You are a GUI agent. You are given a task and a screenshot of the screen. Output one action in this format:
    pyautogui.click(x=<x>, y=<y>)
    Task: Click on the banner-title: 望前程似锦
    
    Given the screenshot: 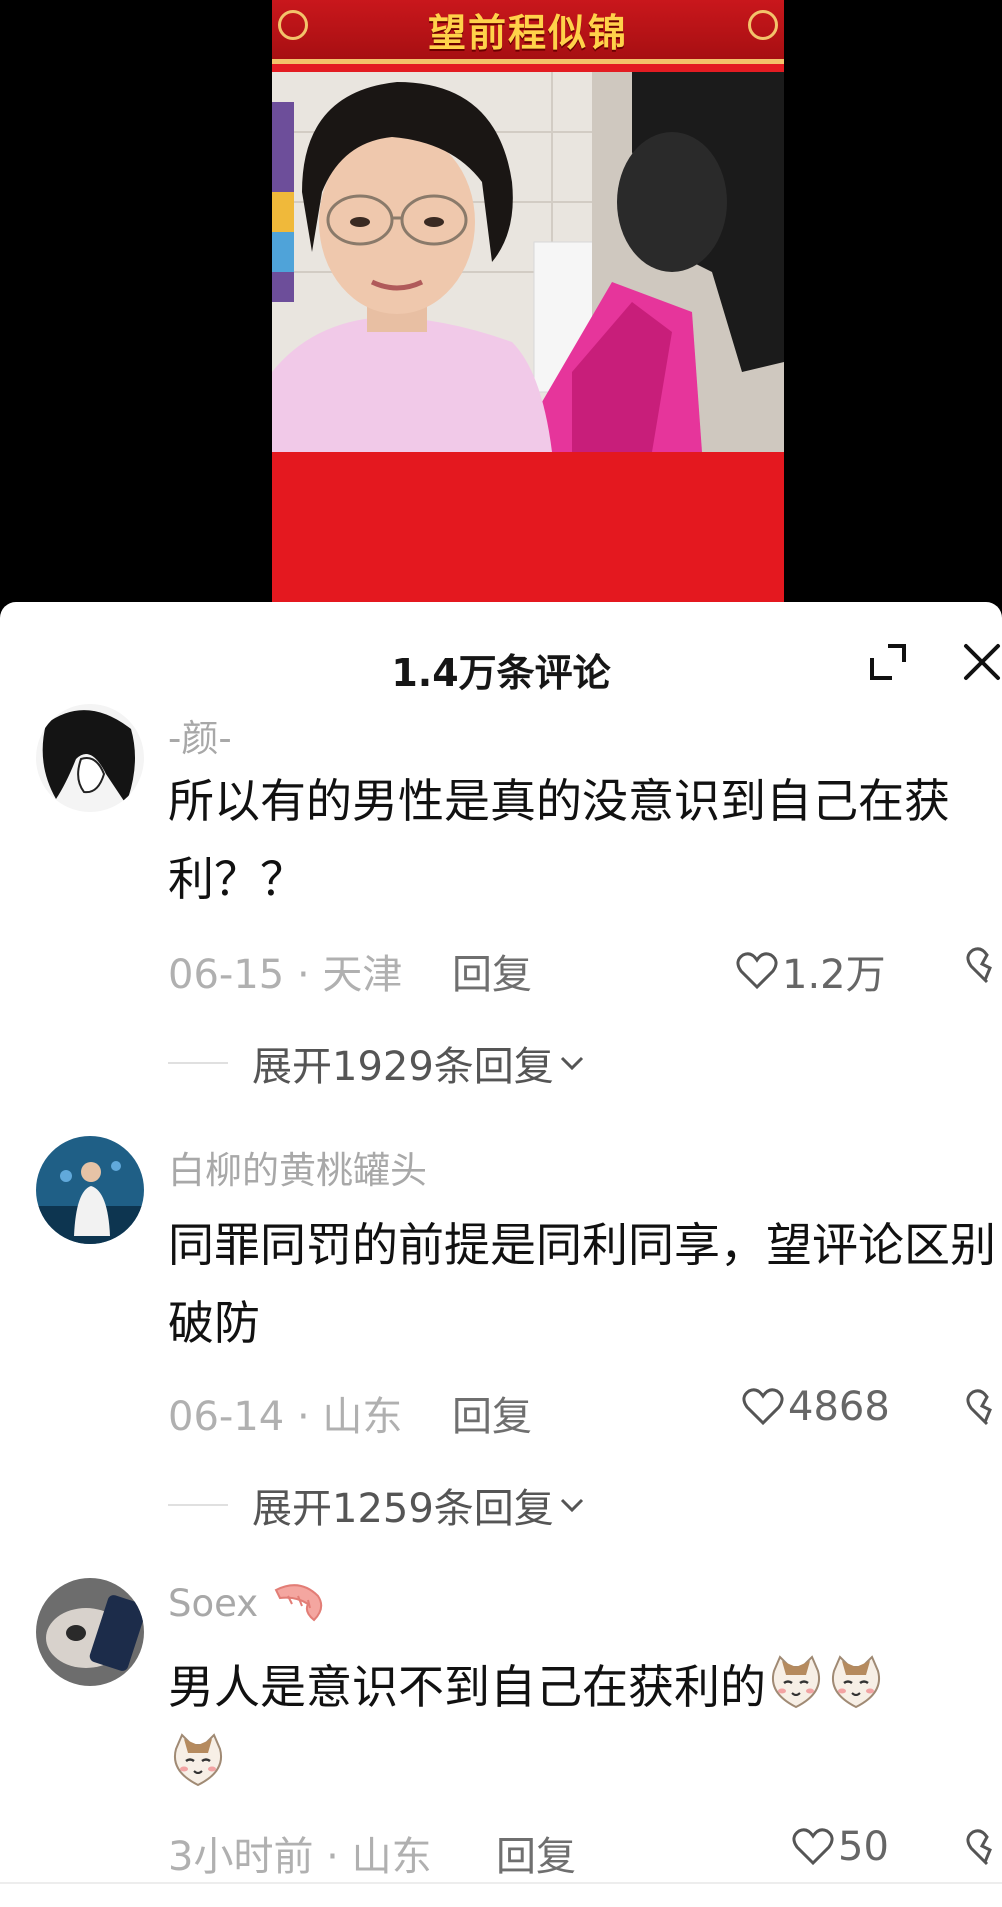 What is the action you would take?
    pyautogui.click(x=527, y=33)
    